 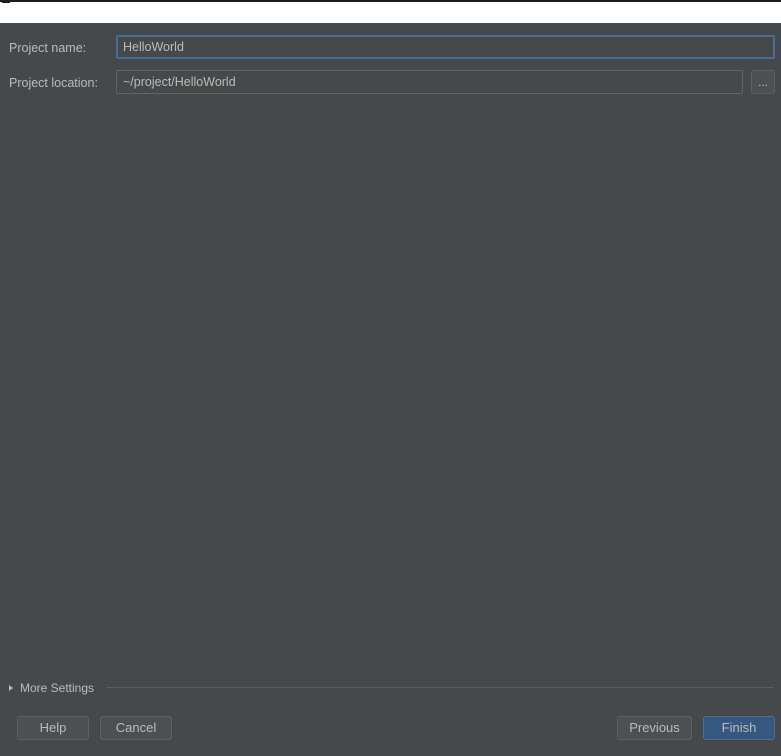 I want to click on project-location-input, so click(x=429, y=82).